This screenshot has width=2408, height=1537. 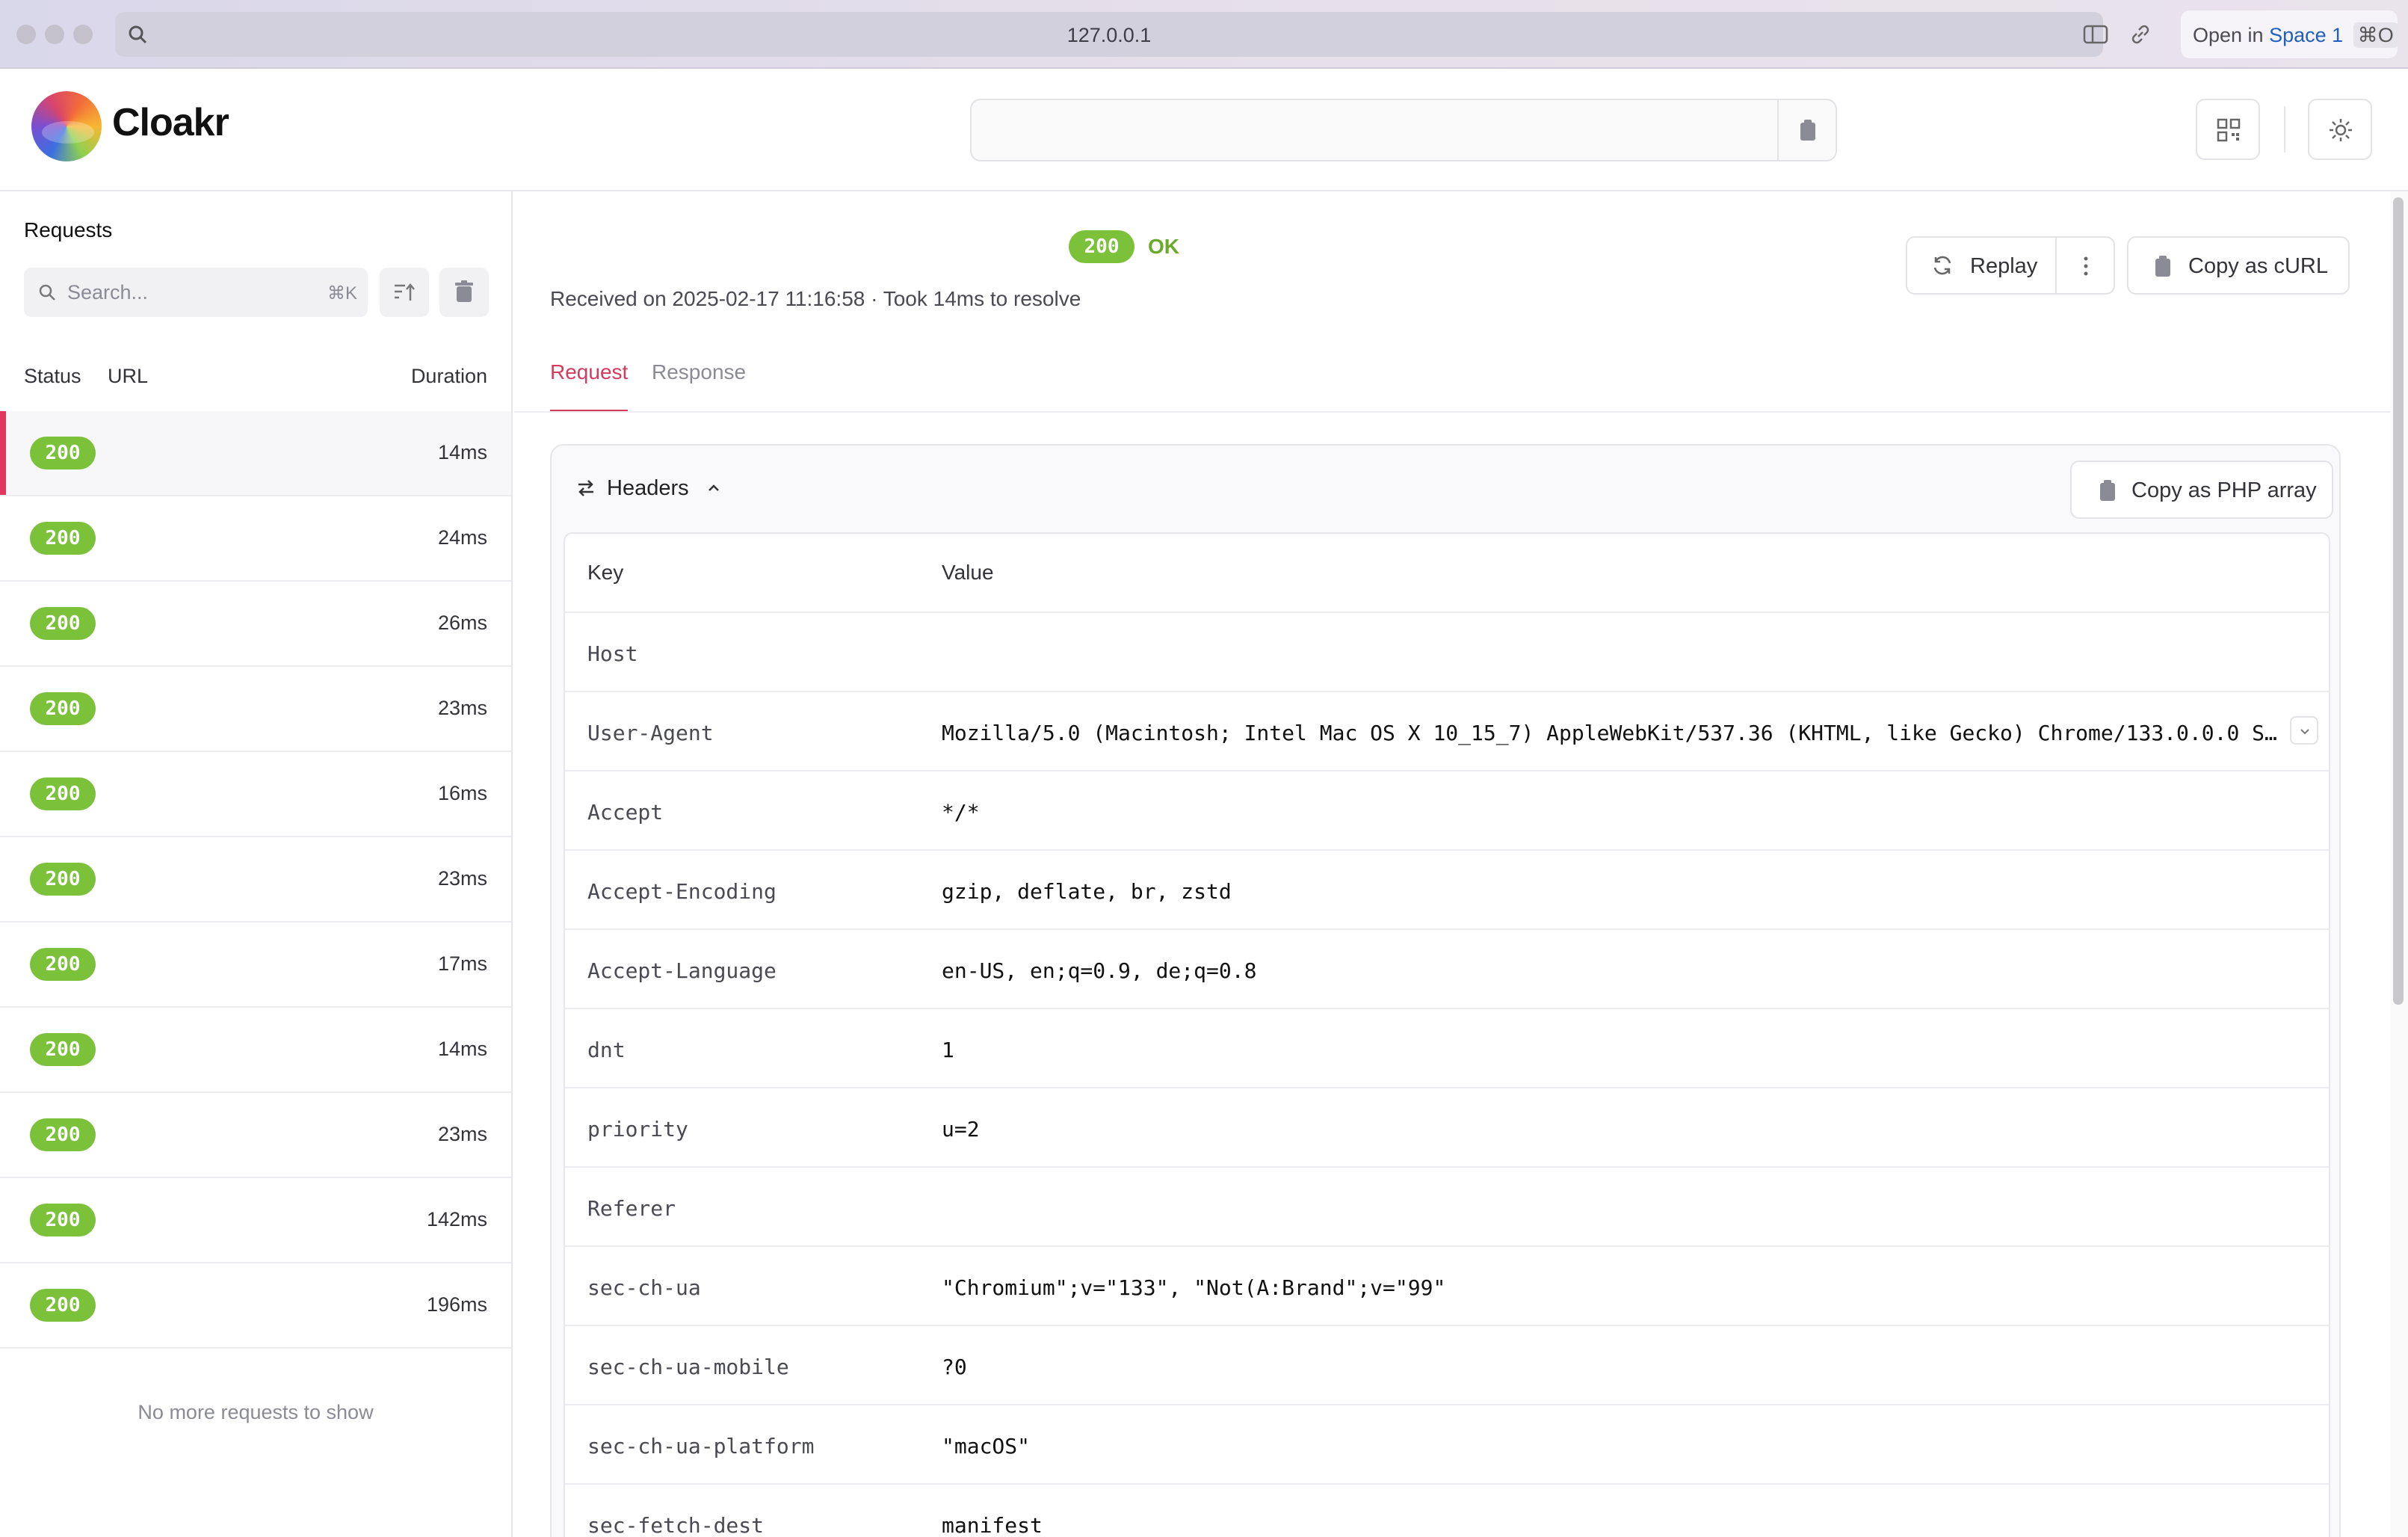 What do you see at coordinates (2340, 129) in the screenshot?
I see `theme-toggle-button` at bounding box center [2340, 129].